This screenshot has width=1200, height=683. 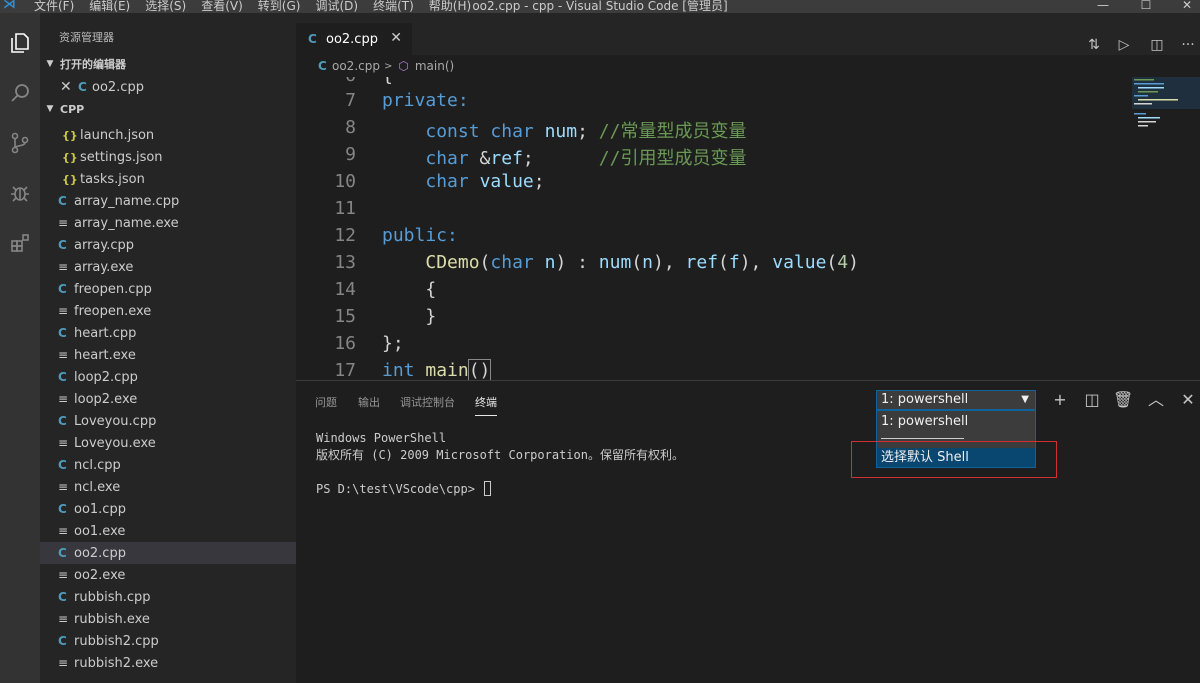 What do you see at coordinates (748, 34) in the screenshot?
I see `editor-tab-bar: C oo2.cpp ✕ ⇅ ▷ ◫ ···` at bounding box center [748, 34].